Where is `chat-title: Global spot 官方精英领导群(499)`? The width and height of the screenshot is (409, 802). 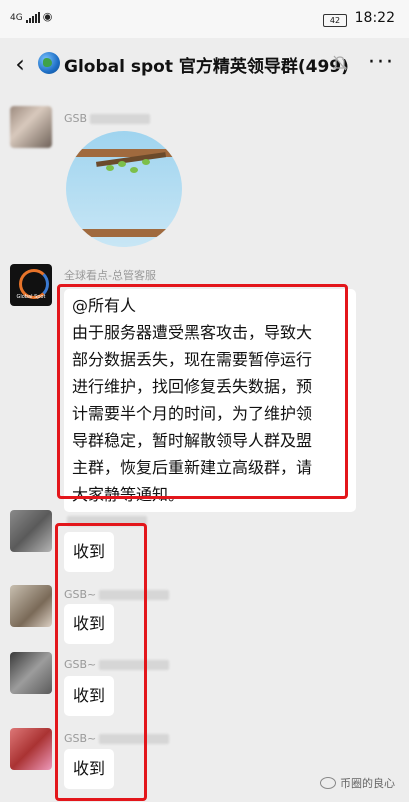
chat-title: Global spot 官方精英领导群(499) is located at coordinates (206, 67).